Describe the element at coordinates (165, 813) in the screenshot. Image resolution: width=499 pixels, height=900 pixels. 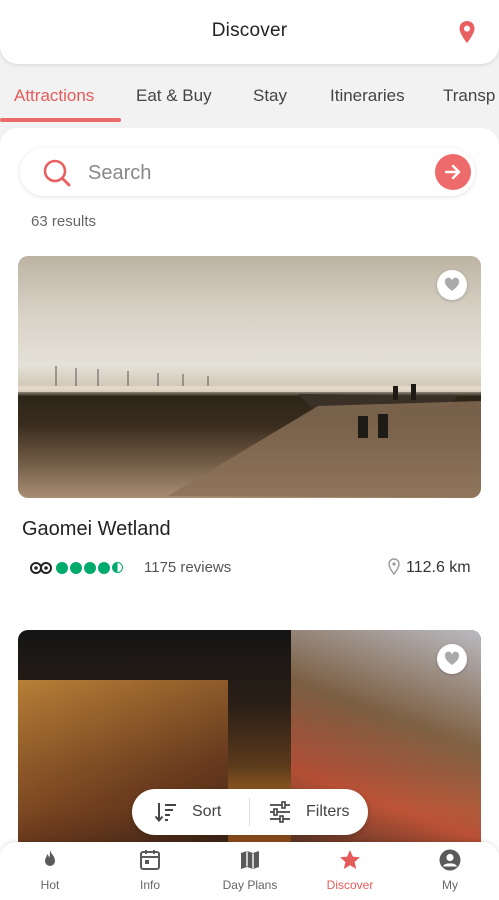
I see `sort-icon` at that location.